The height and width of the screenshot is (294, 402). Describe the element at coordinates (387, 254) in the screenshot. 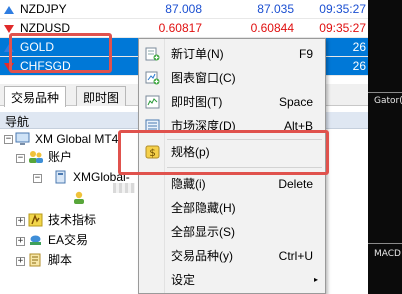

I see `macd-label: MACD` at that location.